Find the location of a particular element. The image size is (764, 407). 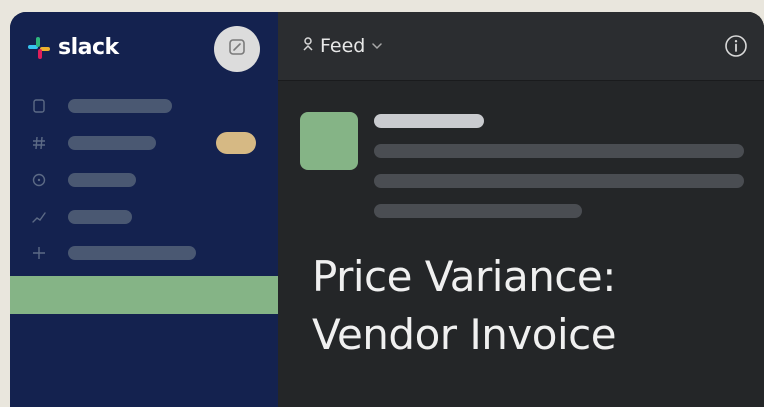

sidebar-item-history is located at coordinates (84, 180).